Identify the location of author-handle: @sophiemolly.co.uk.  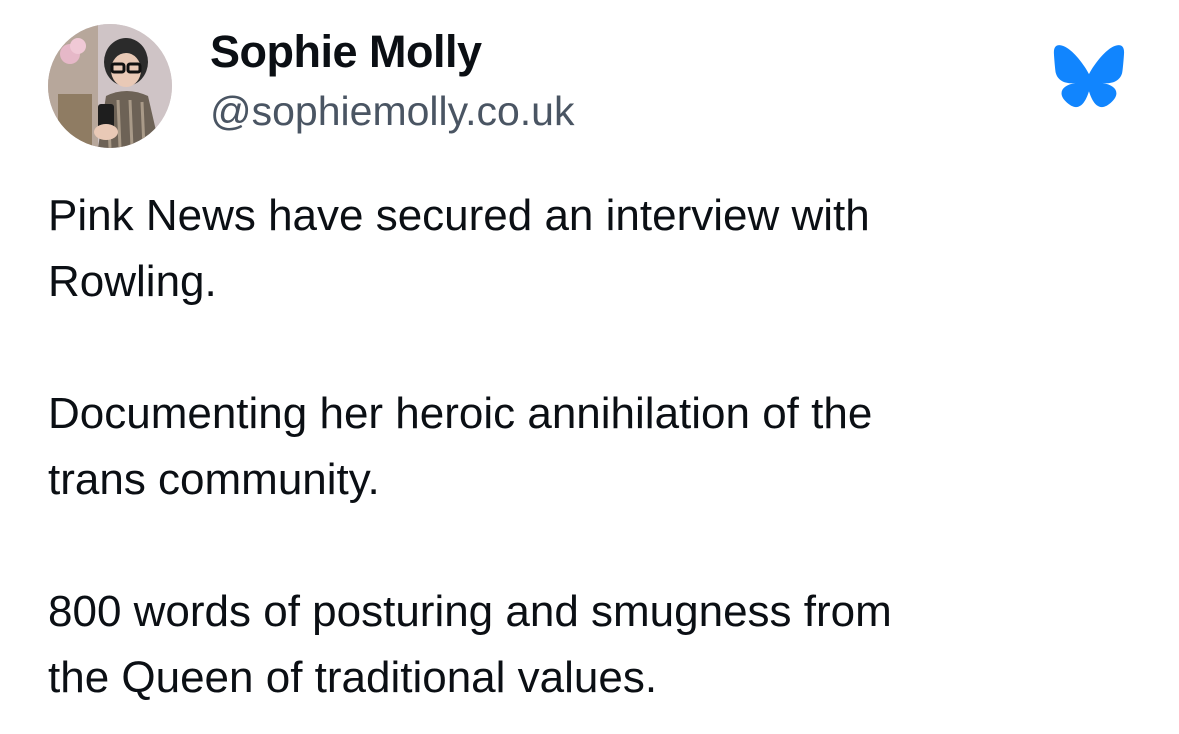
(392, 111).